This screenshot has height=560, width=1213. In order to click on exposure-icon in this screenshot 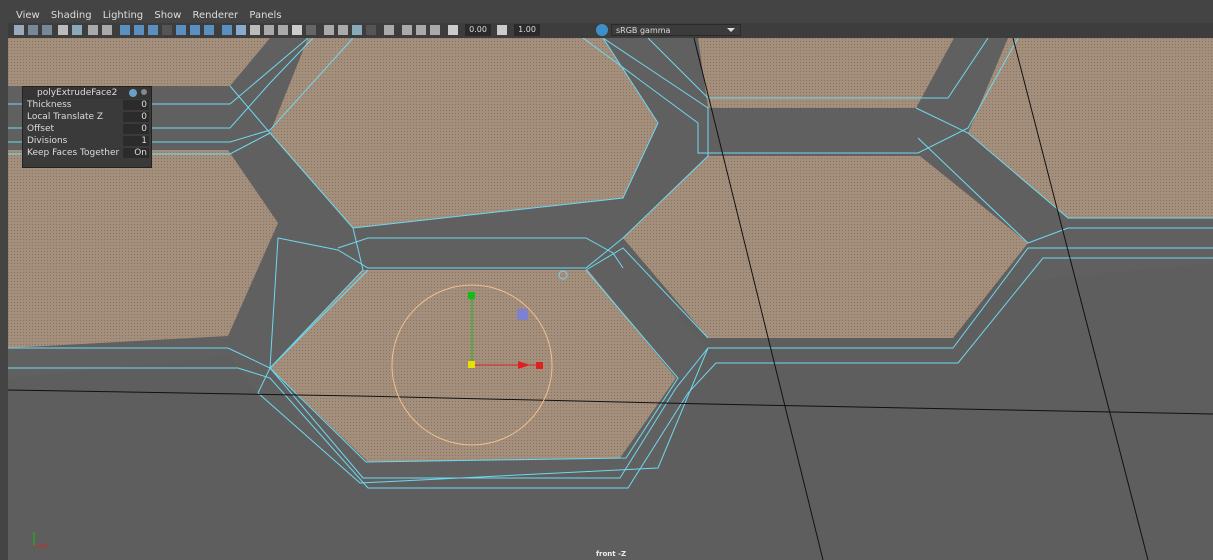, I will do `click(453, 30)`.